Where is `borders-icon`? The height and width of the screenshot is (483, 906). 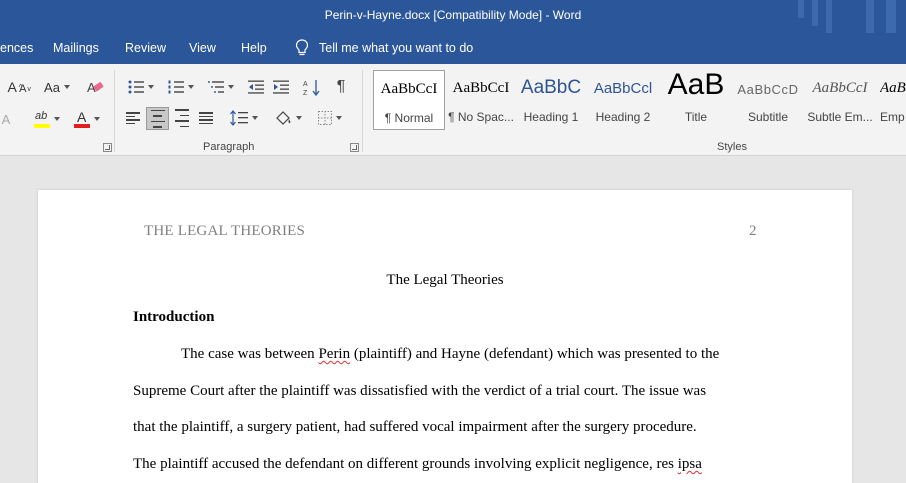
borders-icon is located at coordinates (325, 118).